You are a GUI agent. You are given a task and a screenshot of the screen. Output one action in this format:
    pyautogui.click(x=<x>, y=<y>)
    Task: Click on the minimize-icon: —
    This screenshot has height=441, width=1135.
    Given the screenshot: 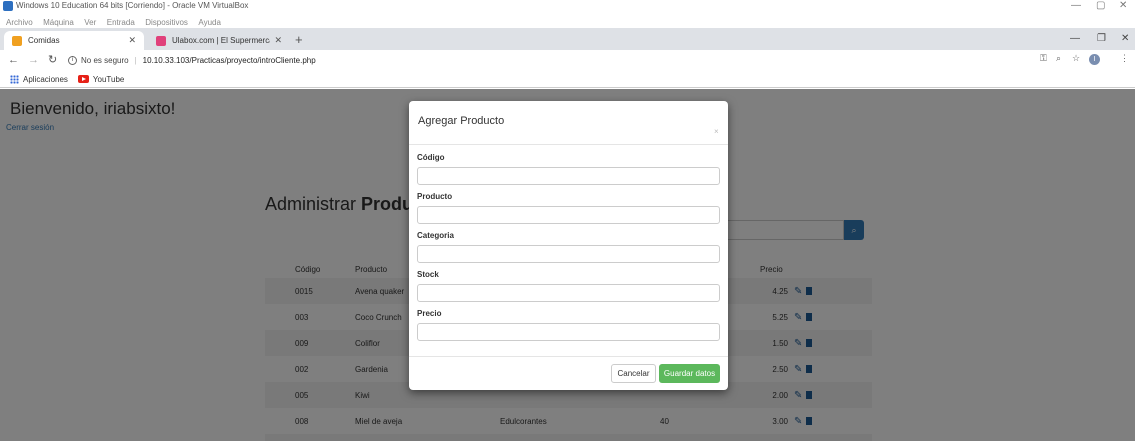 What is the action you would take?
    pyautogui.click(x=1076, y=6)
    